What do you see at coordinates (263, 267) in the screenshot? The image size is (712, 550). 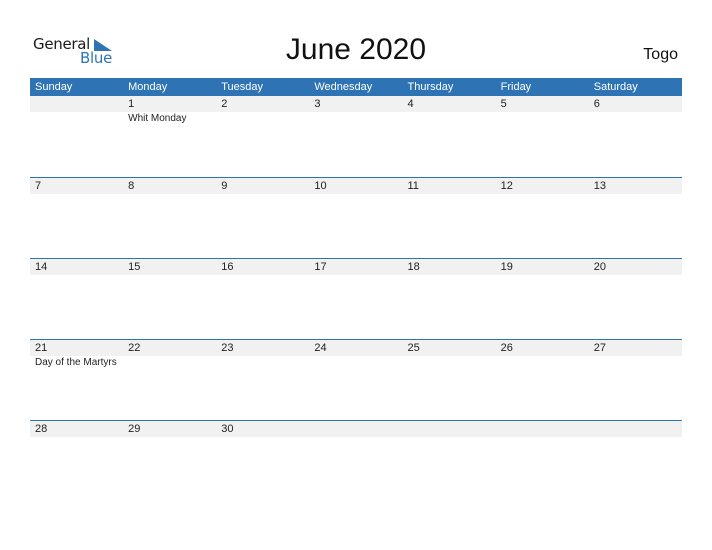 I see `day-number: 16` at bounding box center [263, 267].